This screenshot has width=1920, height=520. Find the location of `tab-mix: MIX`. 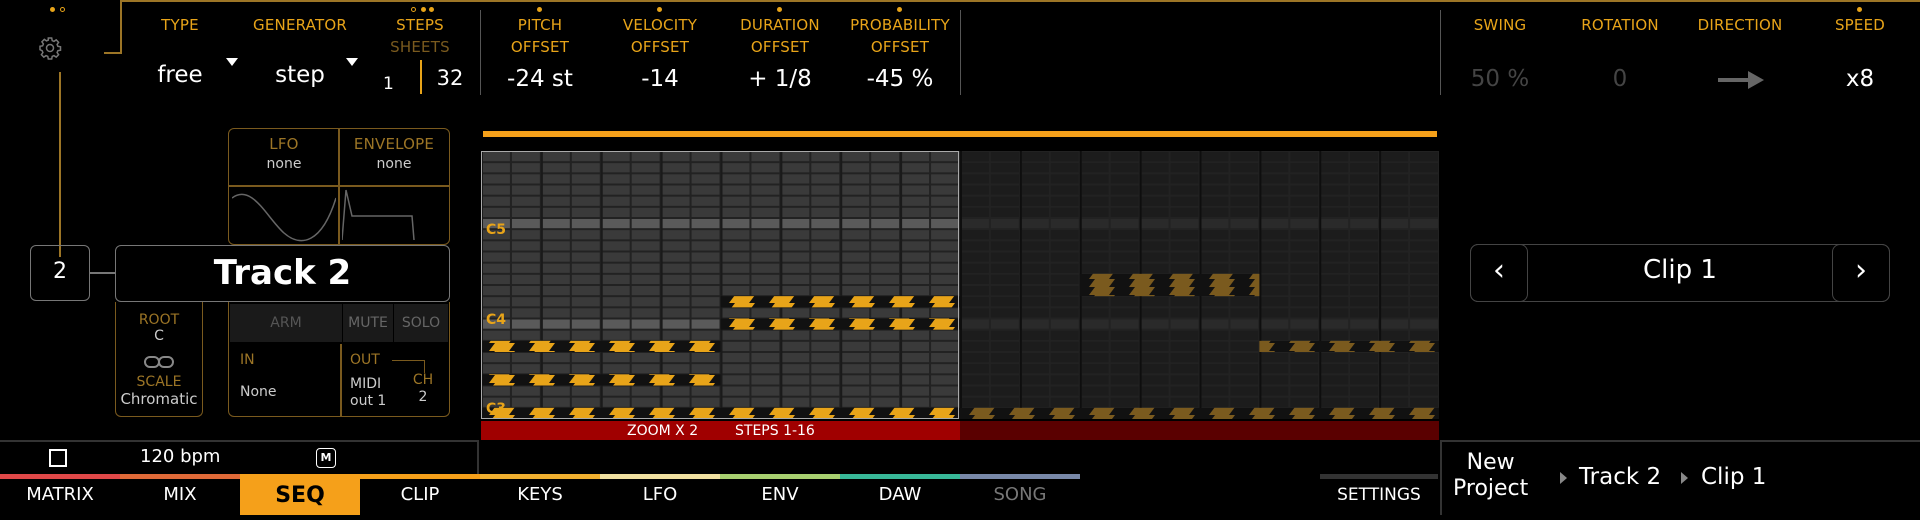

tab-mix: MIX is located at coordinates (180, 492).